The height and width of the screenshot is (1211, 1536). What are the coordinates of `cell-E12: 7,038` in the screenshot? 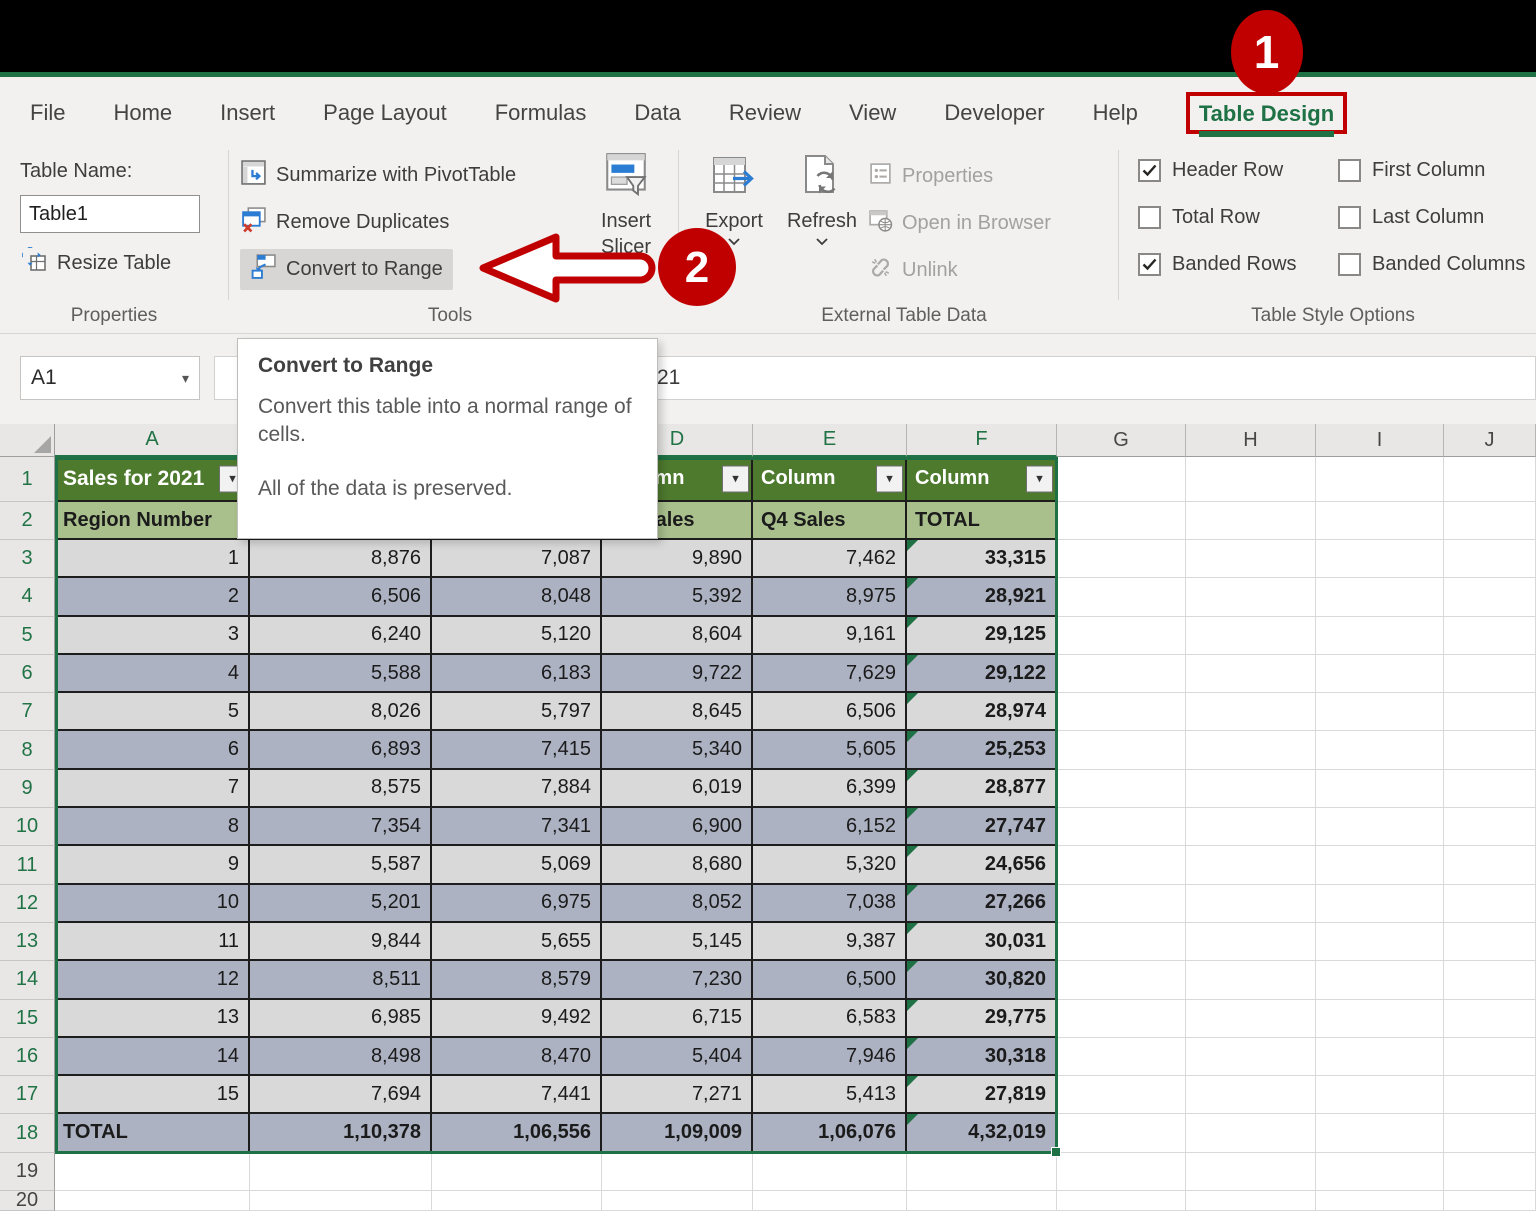 It's located at (830, 903).